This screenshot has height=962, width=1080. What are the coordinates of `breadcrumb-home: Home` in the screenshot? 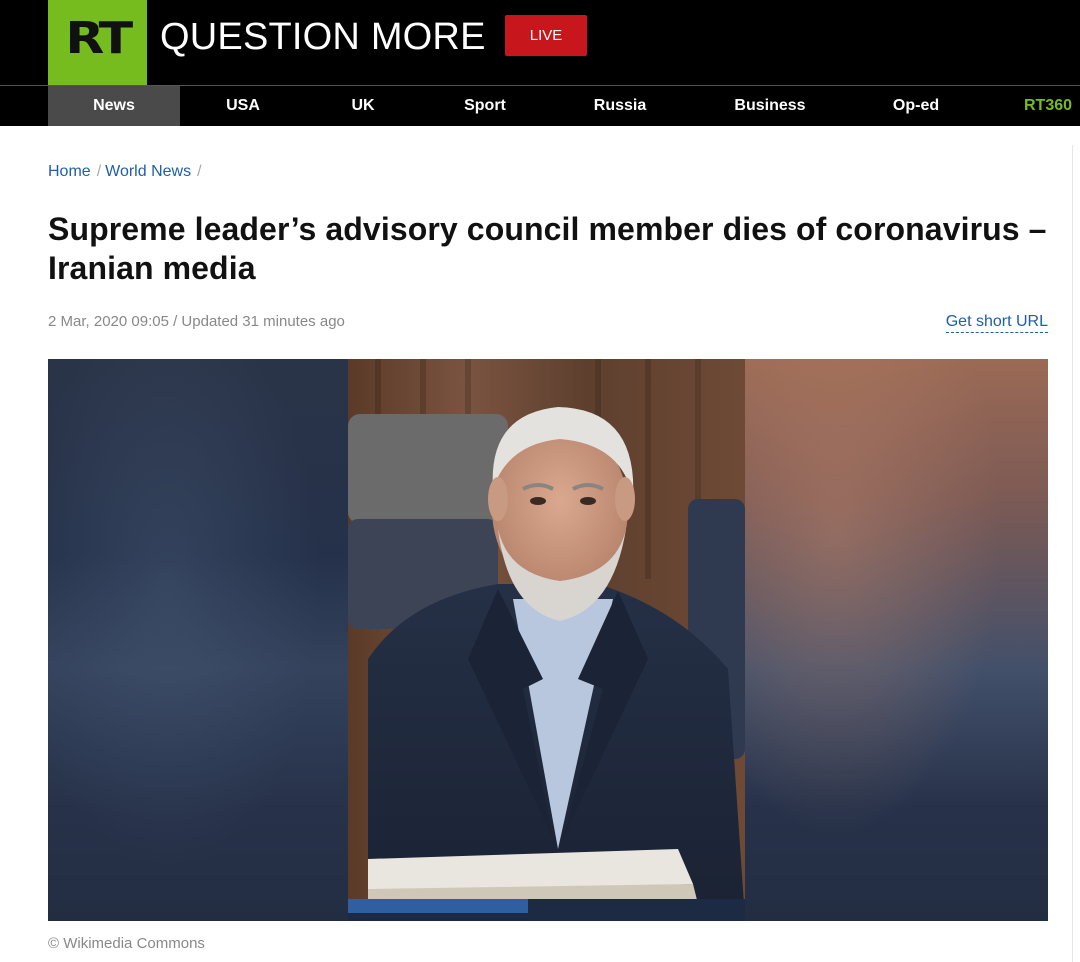 It's located at (69, 171).